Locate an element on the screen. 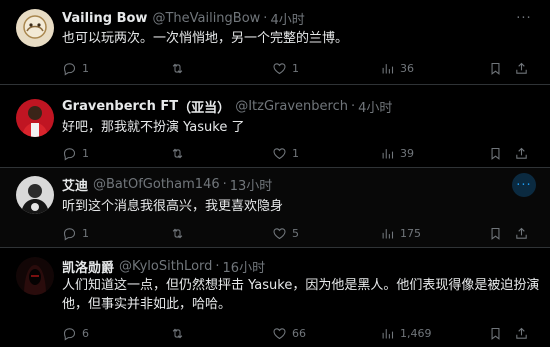 The image size is (550, 347). action-bar: 1 1 36 is located at coordinates (297, 68).